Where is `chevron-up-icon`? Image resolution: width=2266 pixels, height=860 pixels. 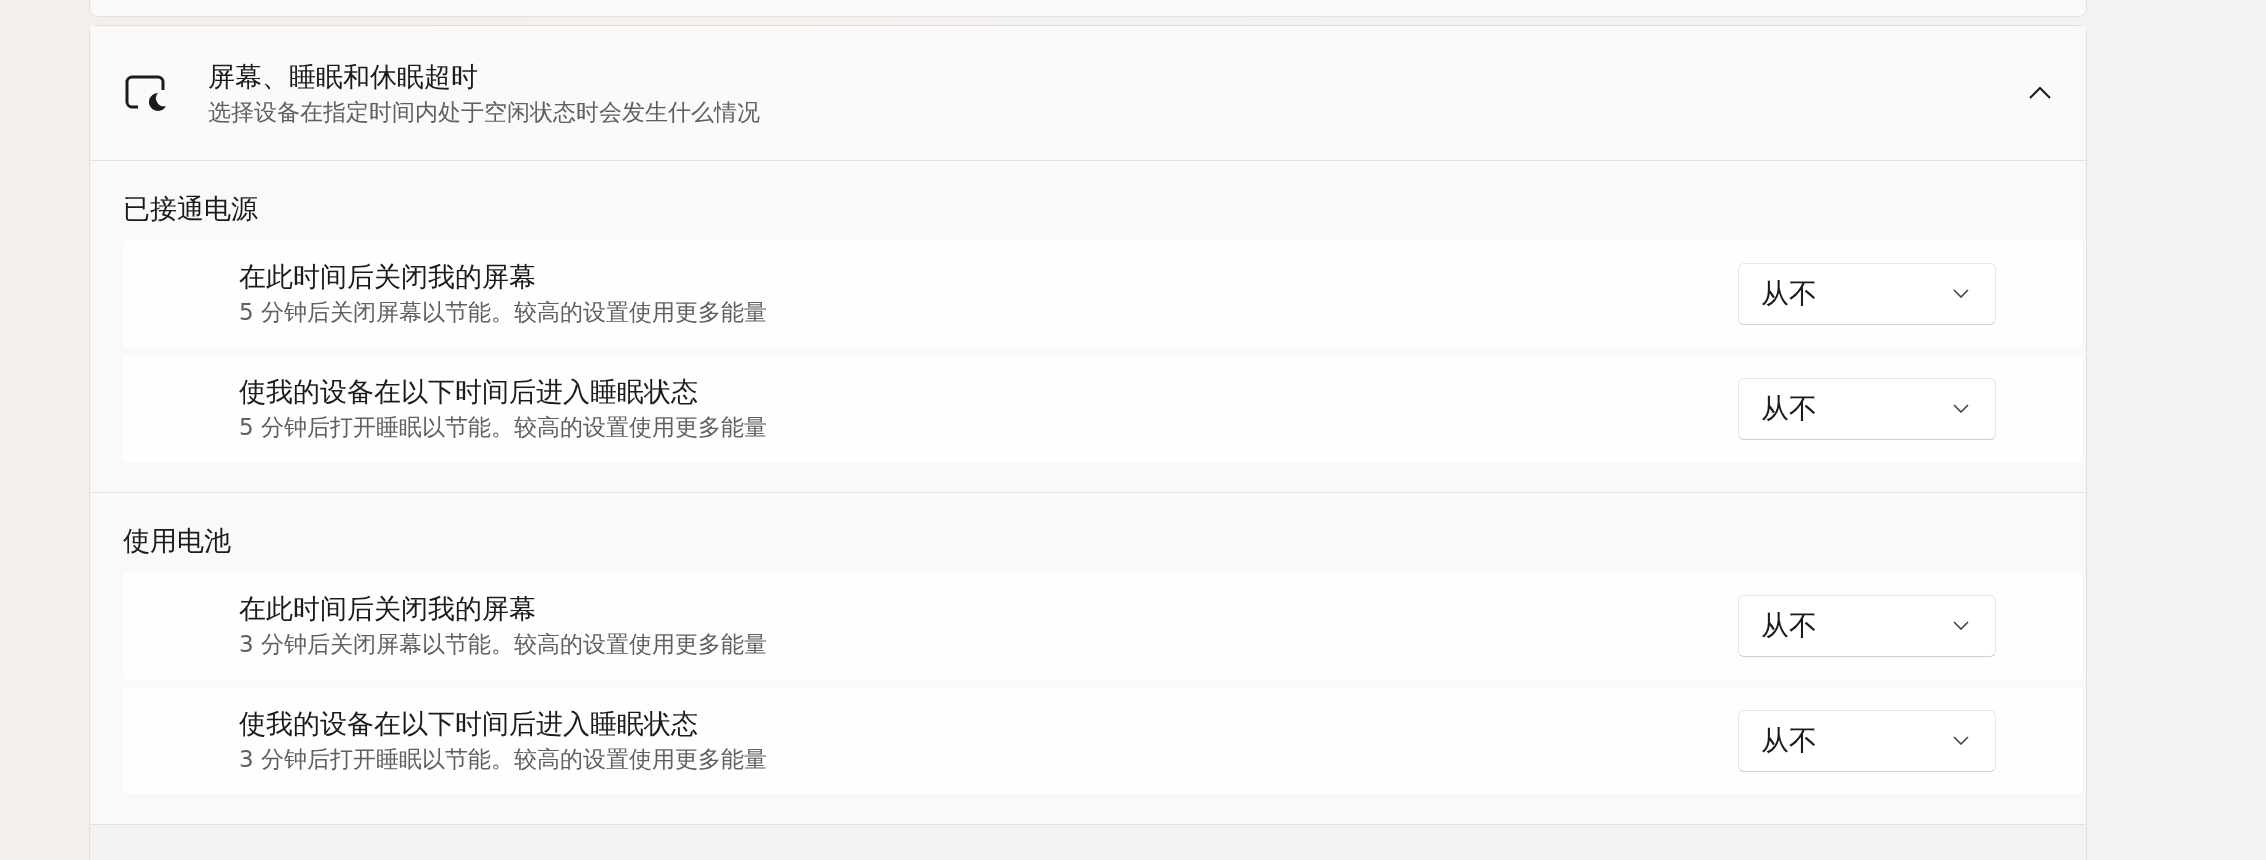
chevron-up-icon is located at coordinates (2040, 93).